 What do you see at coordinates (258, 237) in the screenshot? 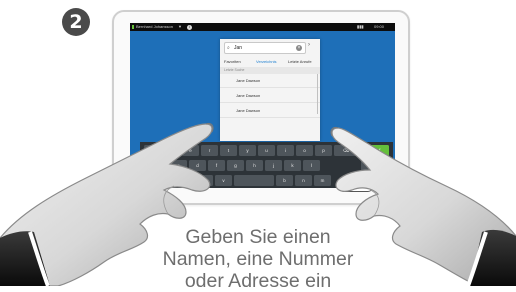
I see `caption-line-1: Geben Sie einen` at bounding box center [258, 237].